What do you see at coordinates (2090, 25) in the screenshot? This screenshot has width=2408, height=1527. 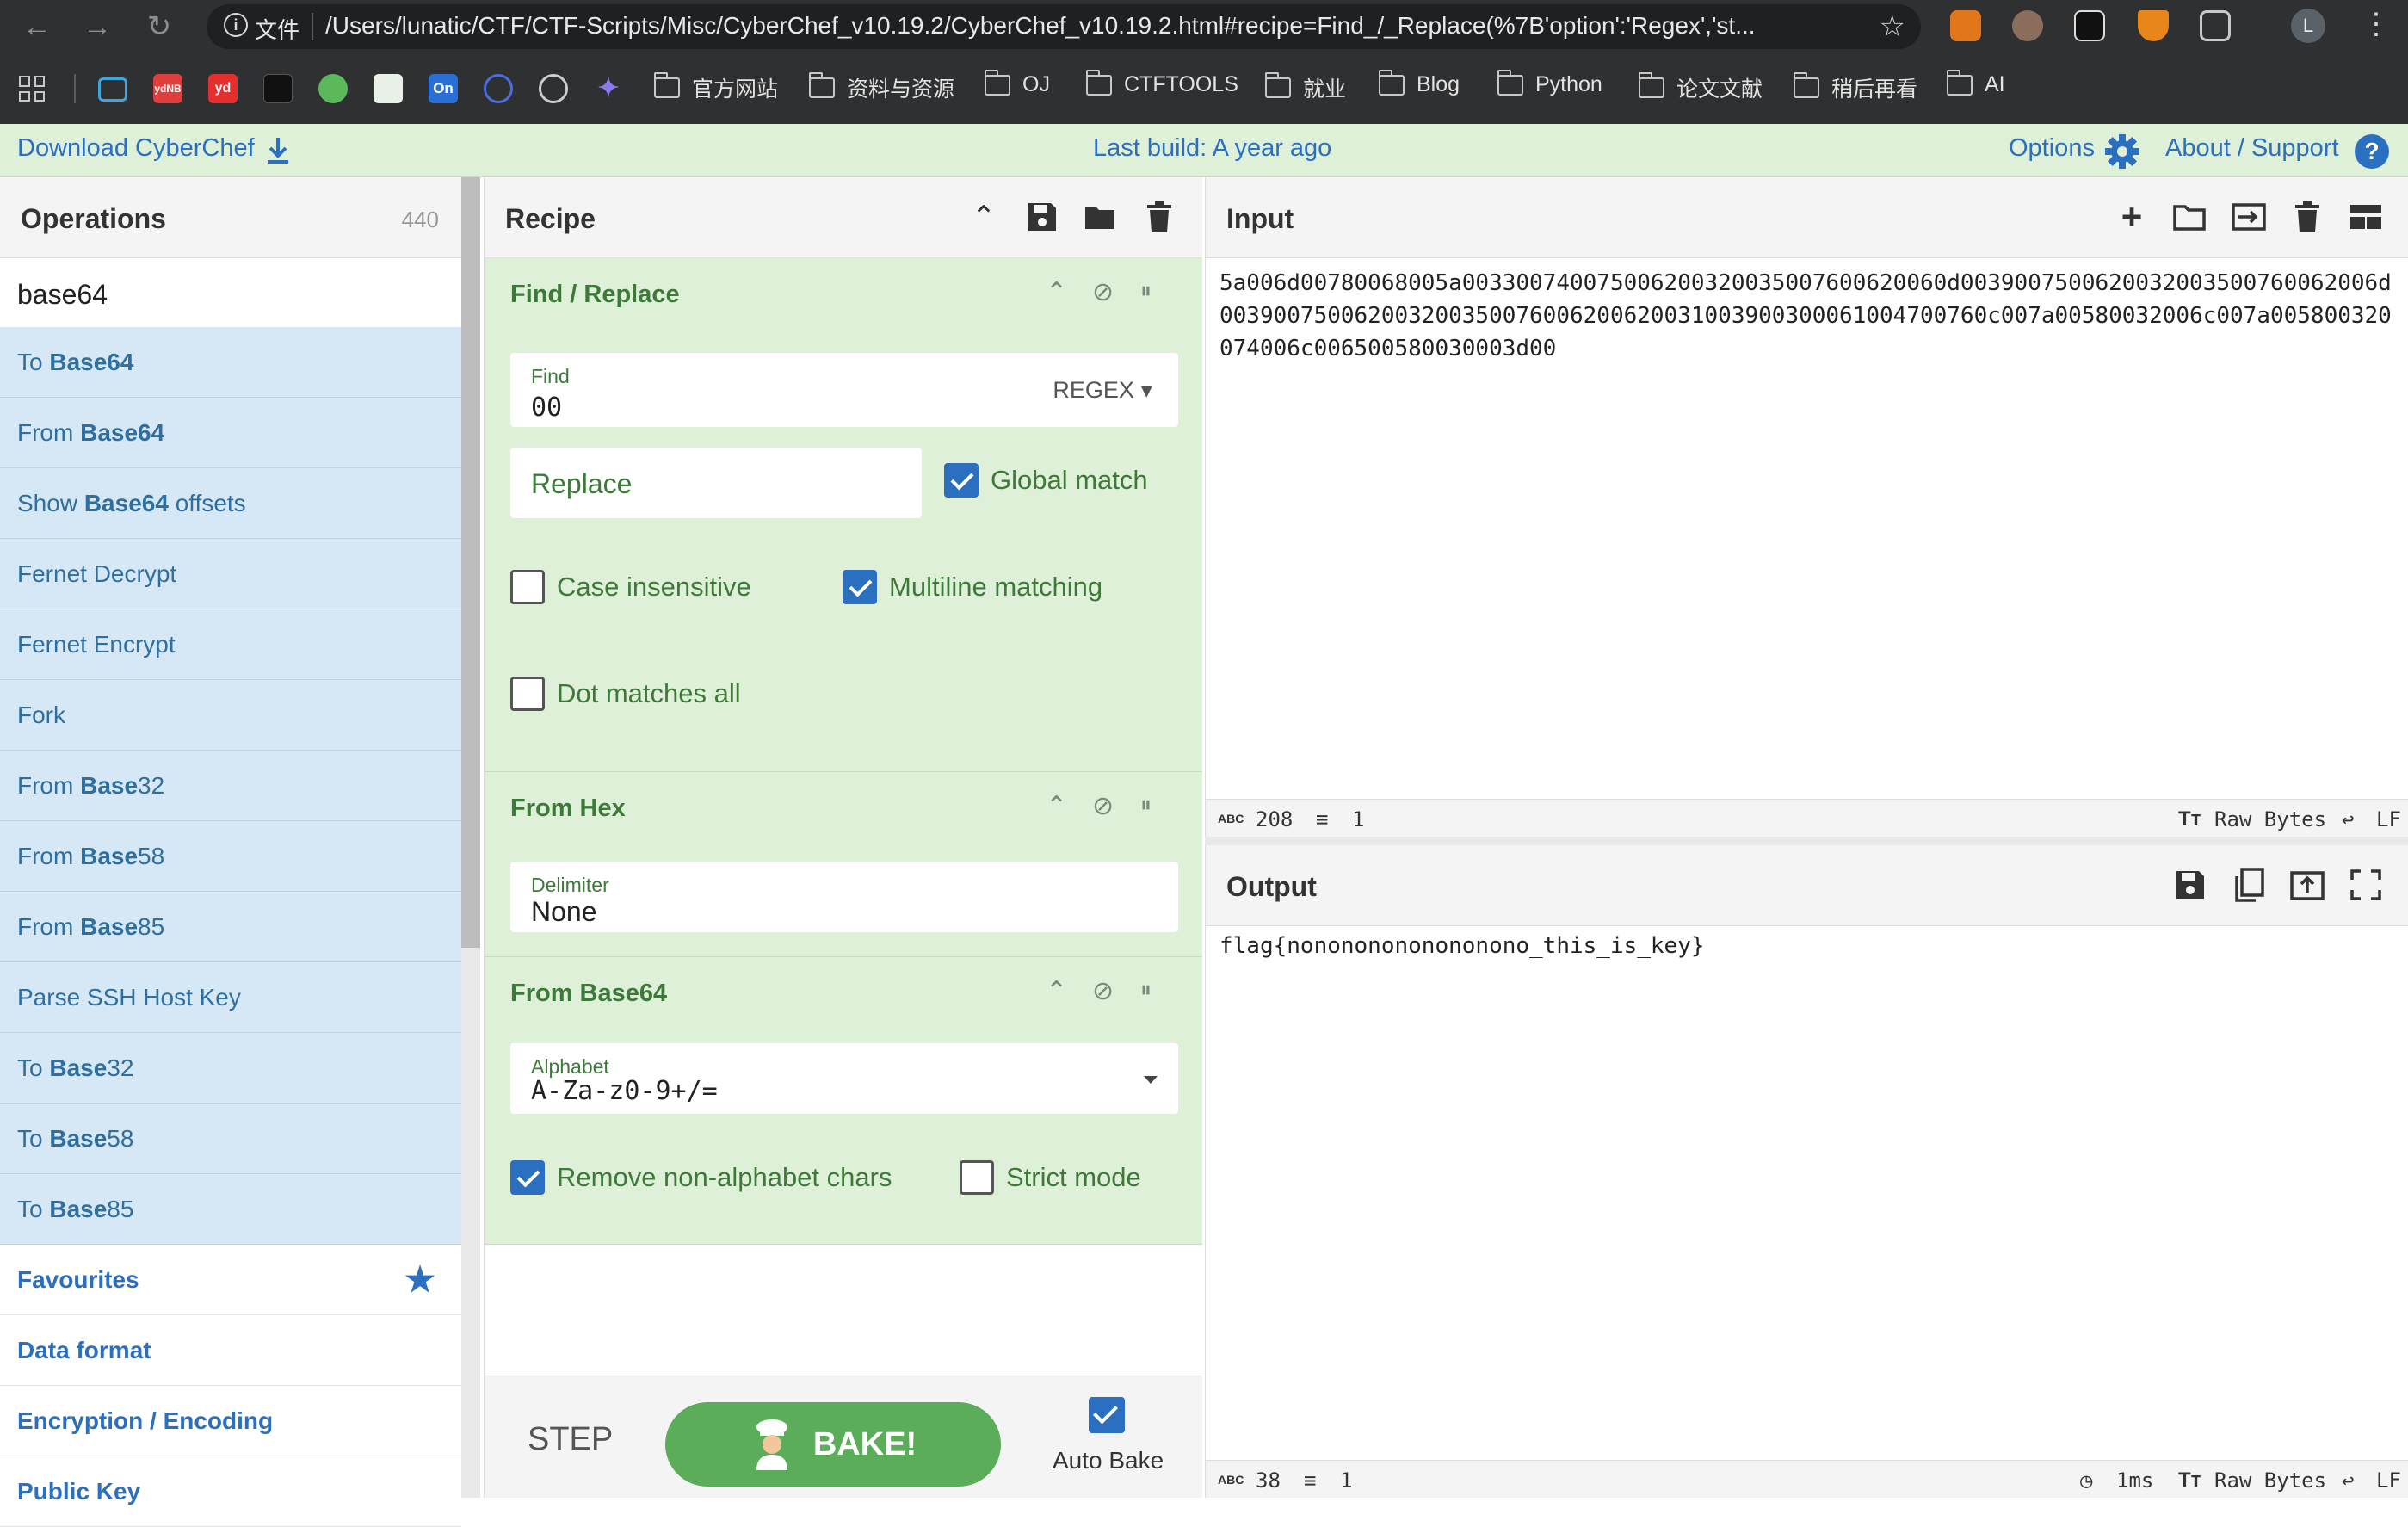 I see `extension-glasses-icon` at bounding box center [2090, 25].